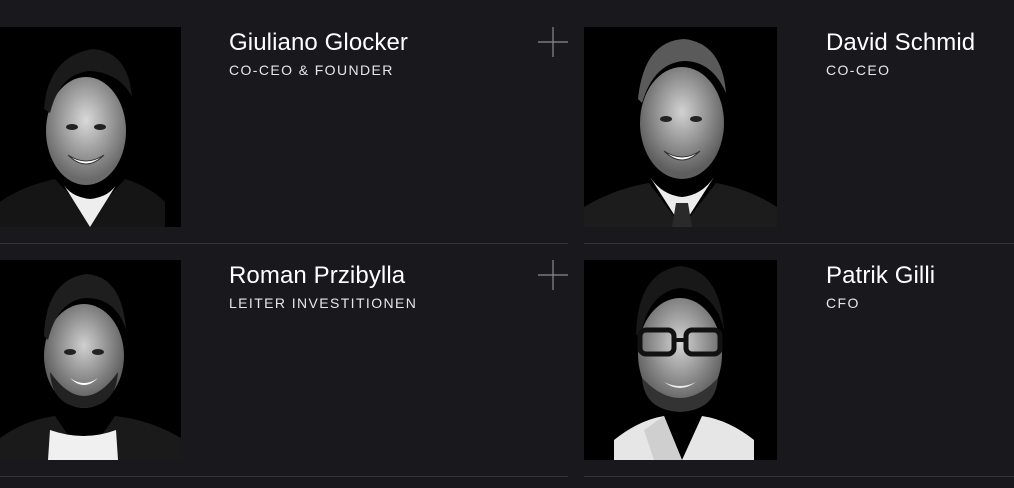  What do you see at coordinates (901, 42) in the screenshot?
I see `member-name: David Schmid` at bounding box center [901, 42].